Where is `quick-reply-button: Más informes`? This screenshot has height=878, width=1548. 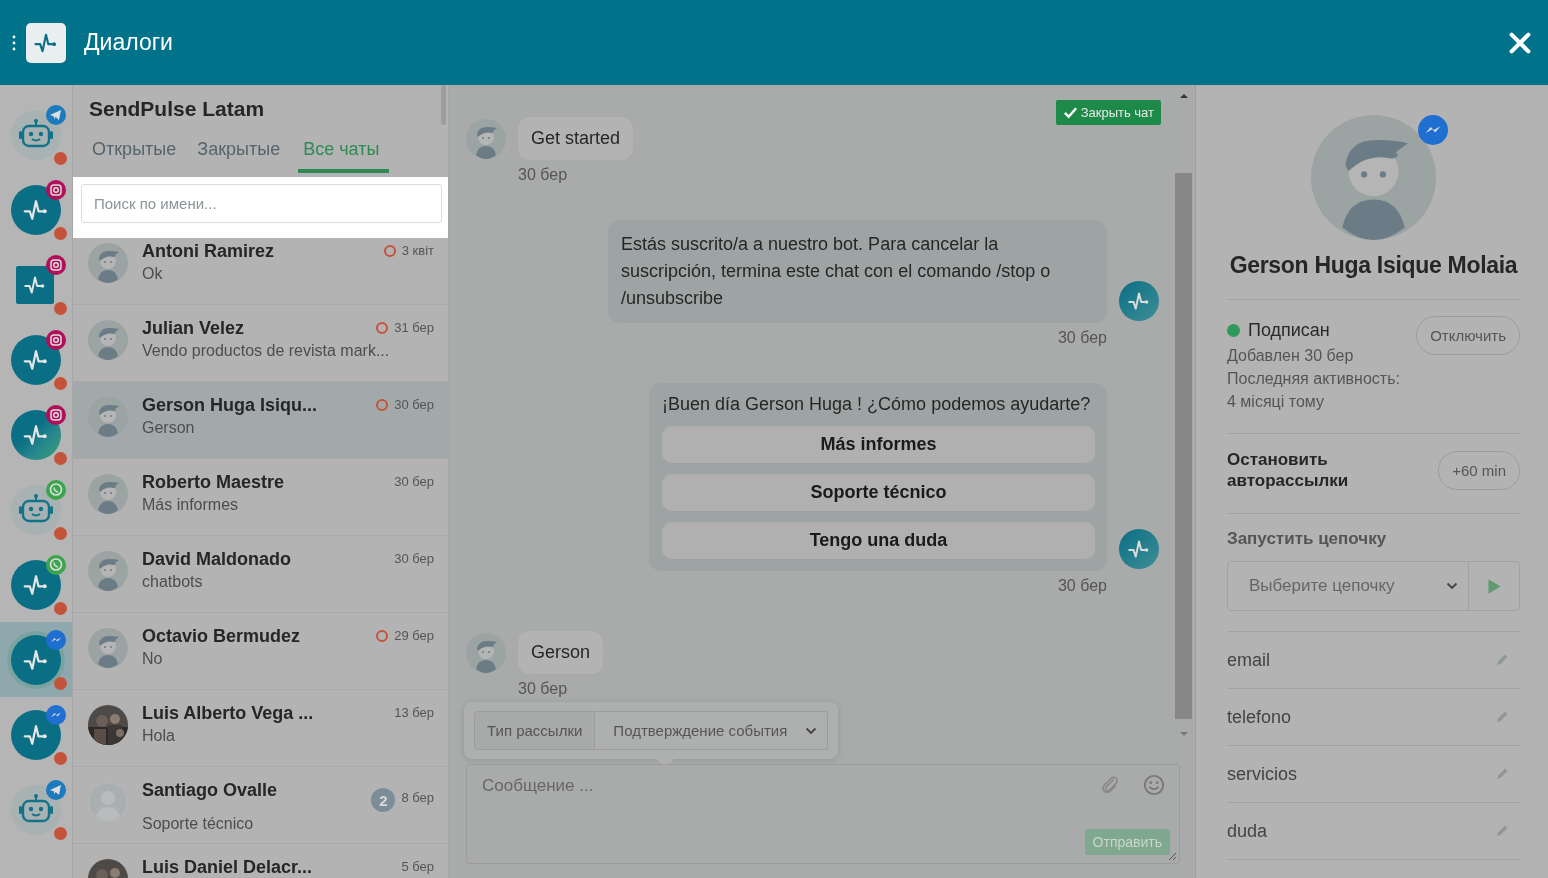 quick-reply-button: Más informes is located at coordinates (878, 444).